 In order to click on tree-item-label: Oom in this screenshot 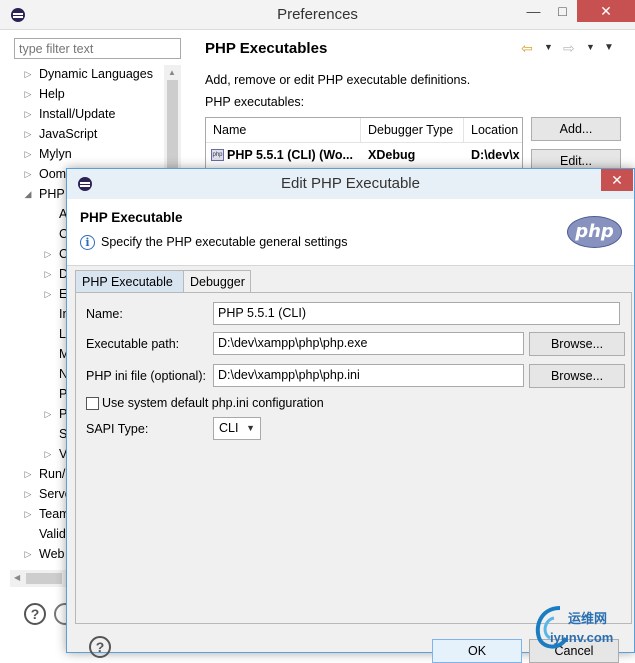, I will do `click(53, 174)`.